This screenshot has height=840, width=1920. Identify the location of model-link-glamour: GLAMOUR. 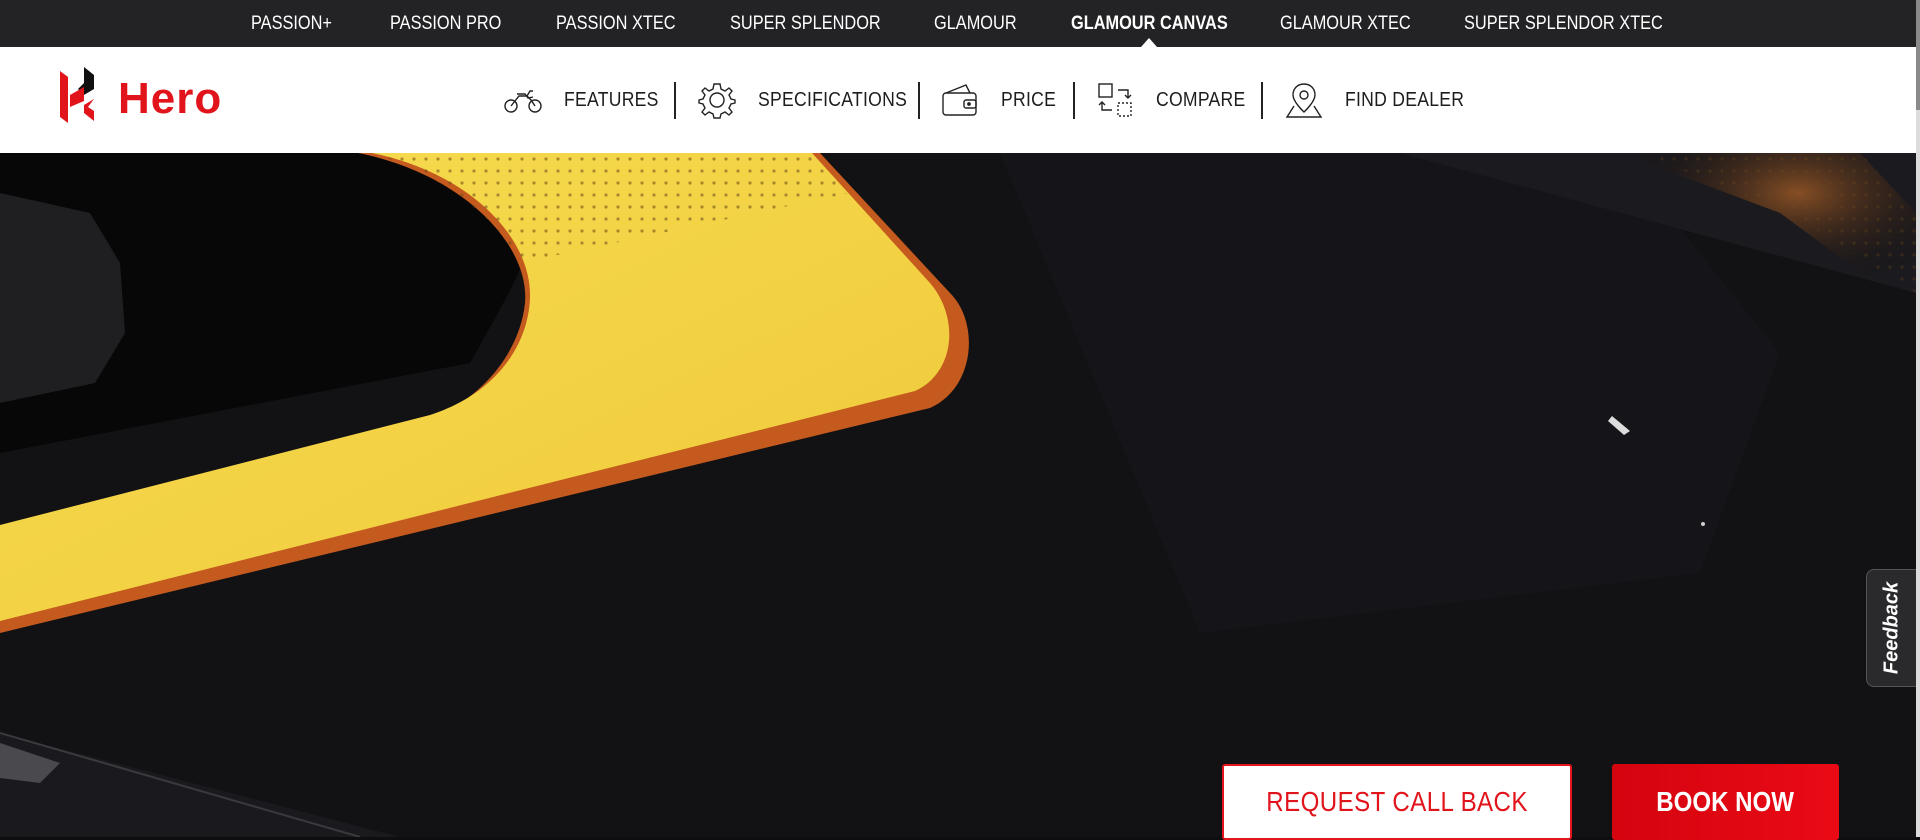
(975, 23).